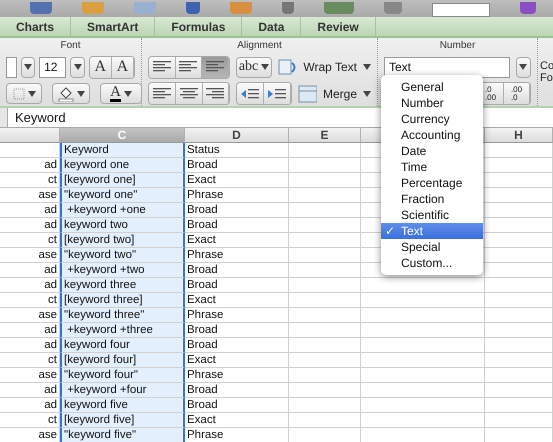  What do you see at coordinates (162, 93) in the screenshot?
I see `align-left-button` at bounding box center [162, 93].